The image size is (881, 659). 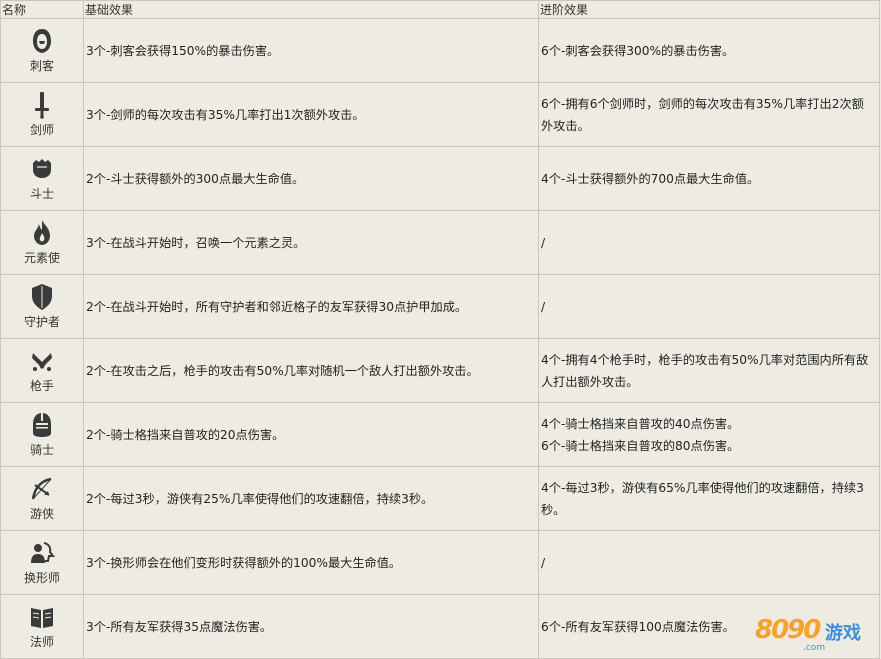 I want to click on base-effect-cell: 2个-每过3秒，游侠有25%几率使得他们的攻速翻倍，持续3秒。, so click(x=311, y=498).